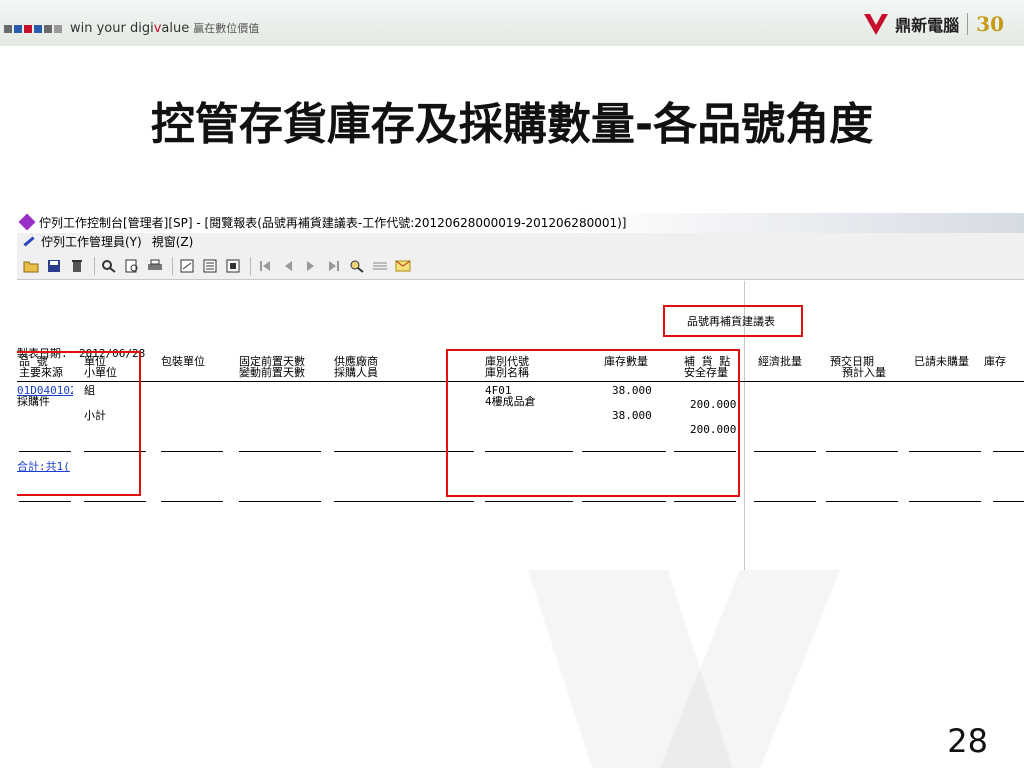 The width and height of the screenshot is (1024, 768). What do you see at coordinates (91, 242) in the screenshot?
I see `menu-queue-manager: 佇列工作管理員(Y)` at bounding box center [91, 242].